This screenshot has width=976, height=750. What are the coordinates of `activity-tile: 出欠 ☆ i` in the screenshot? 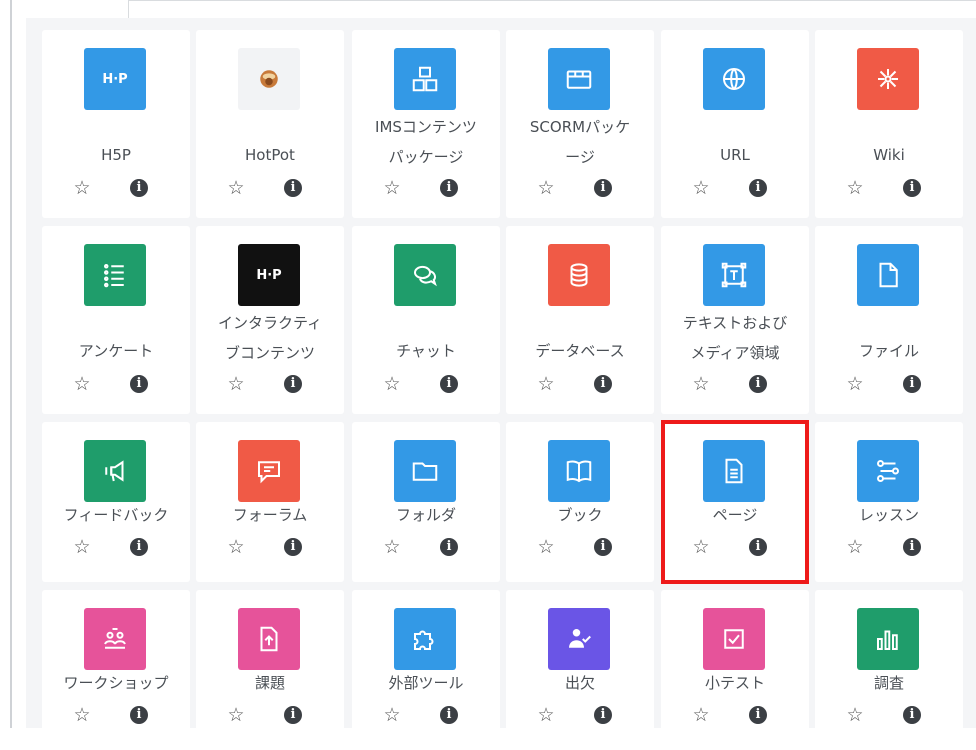 It's located at (580, 670).